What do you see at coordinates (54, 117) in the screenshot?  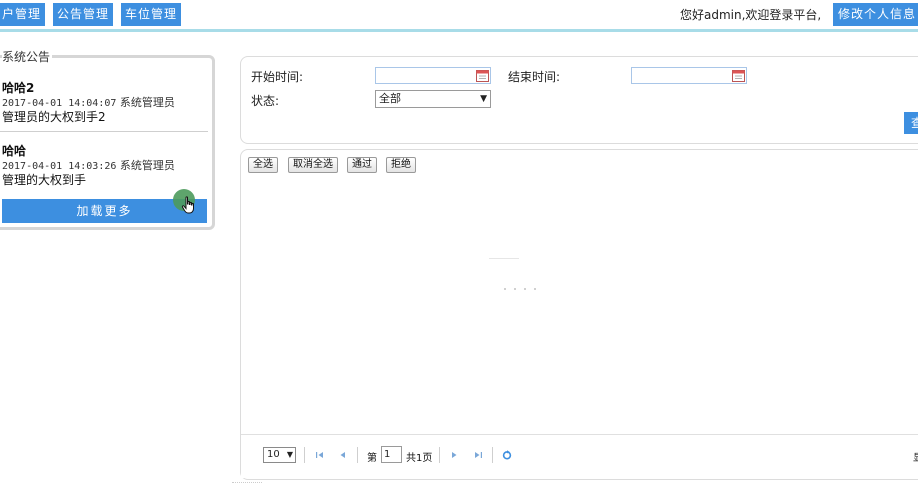 I see `notice-body: 管理员的大权到手2` at bounding box center [54, 117].